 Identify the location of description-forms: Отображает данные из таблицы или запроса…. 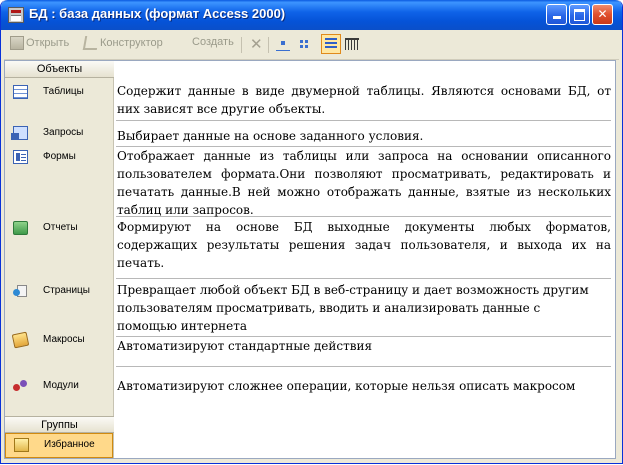
(363, 183).